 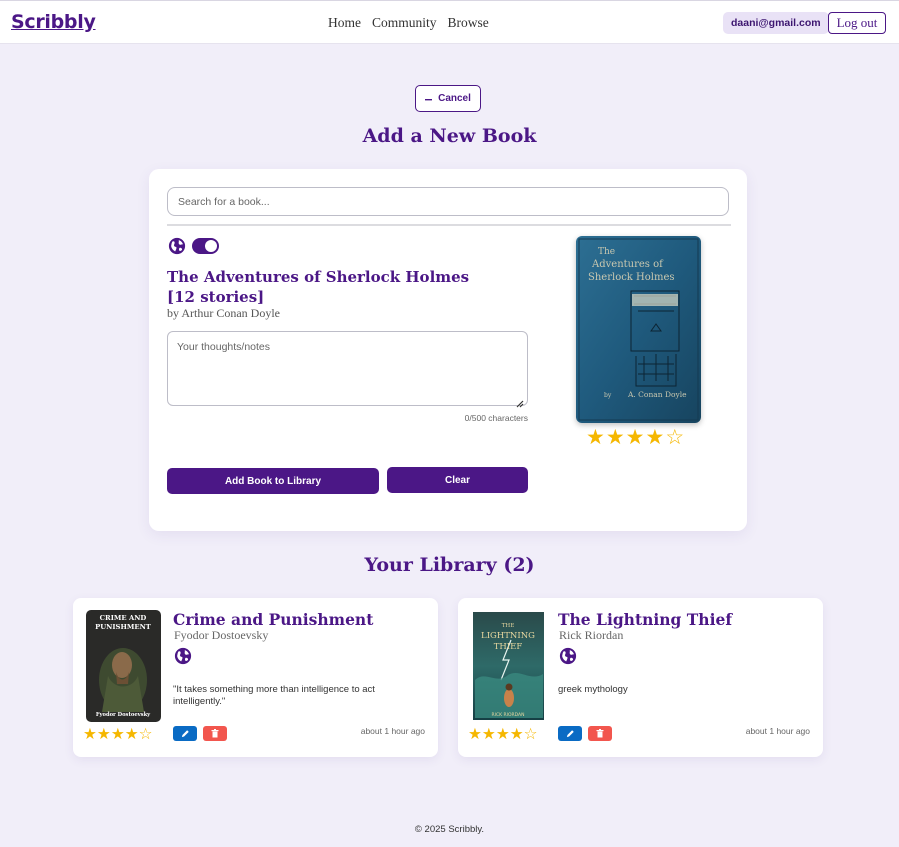 I want to click on book-title: The Lightning Thief, so click(x=645, y=619).